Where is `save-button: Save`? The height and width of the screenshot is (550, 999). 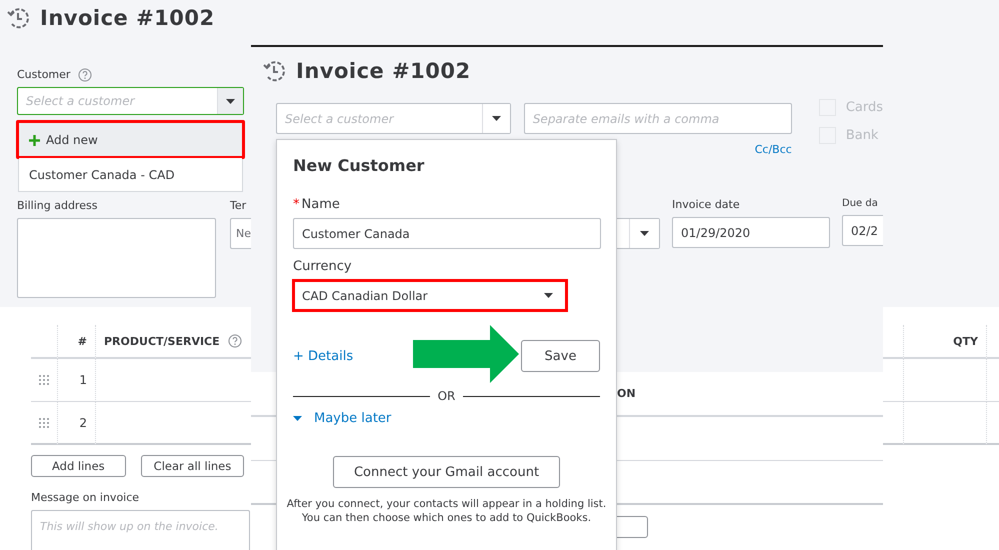 save-button: Save is located at coordinates (560, 356).